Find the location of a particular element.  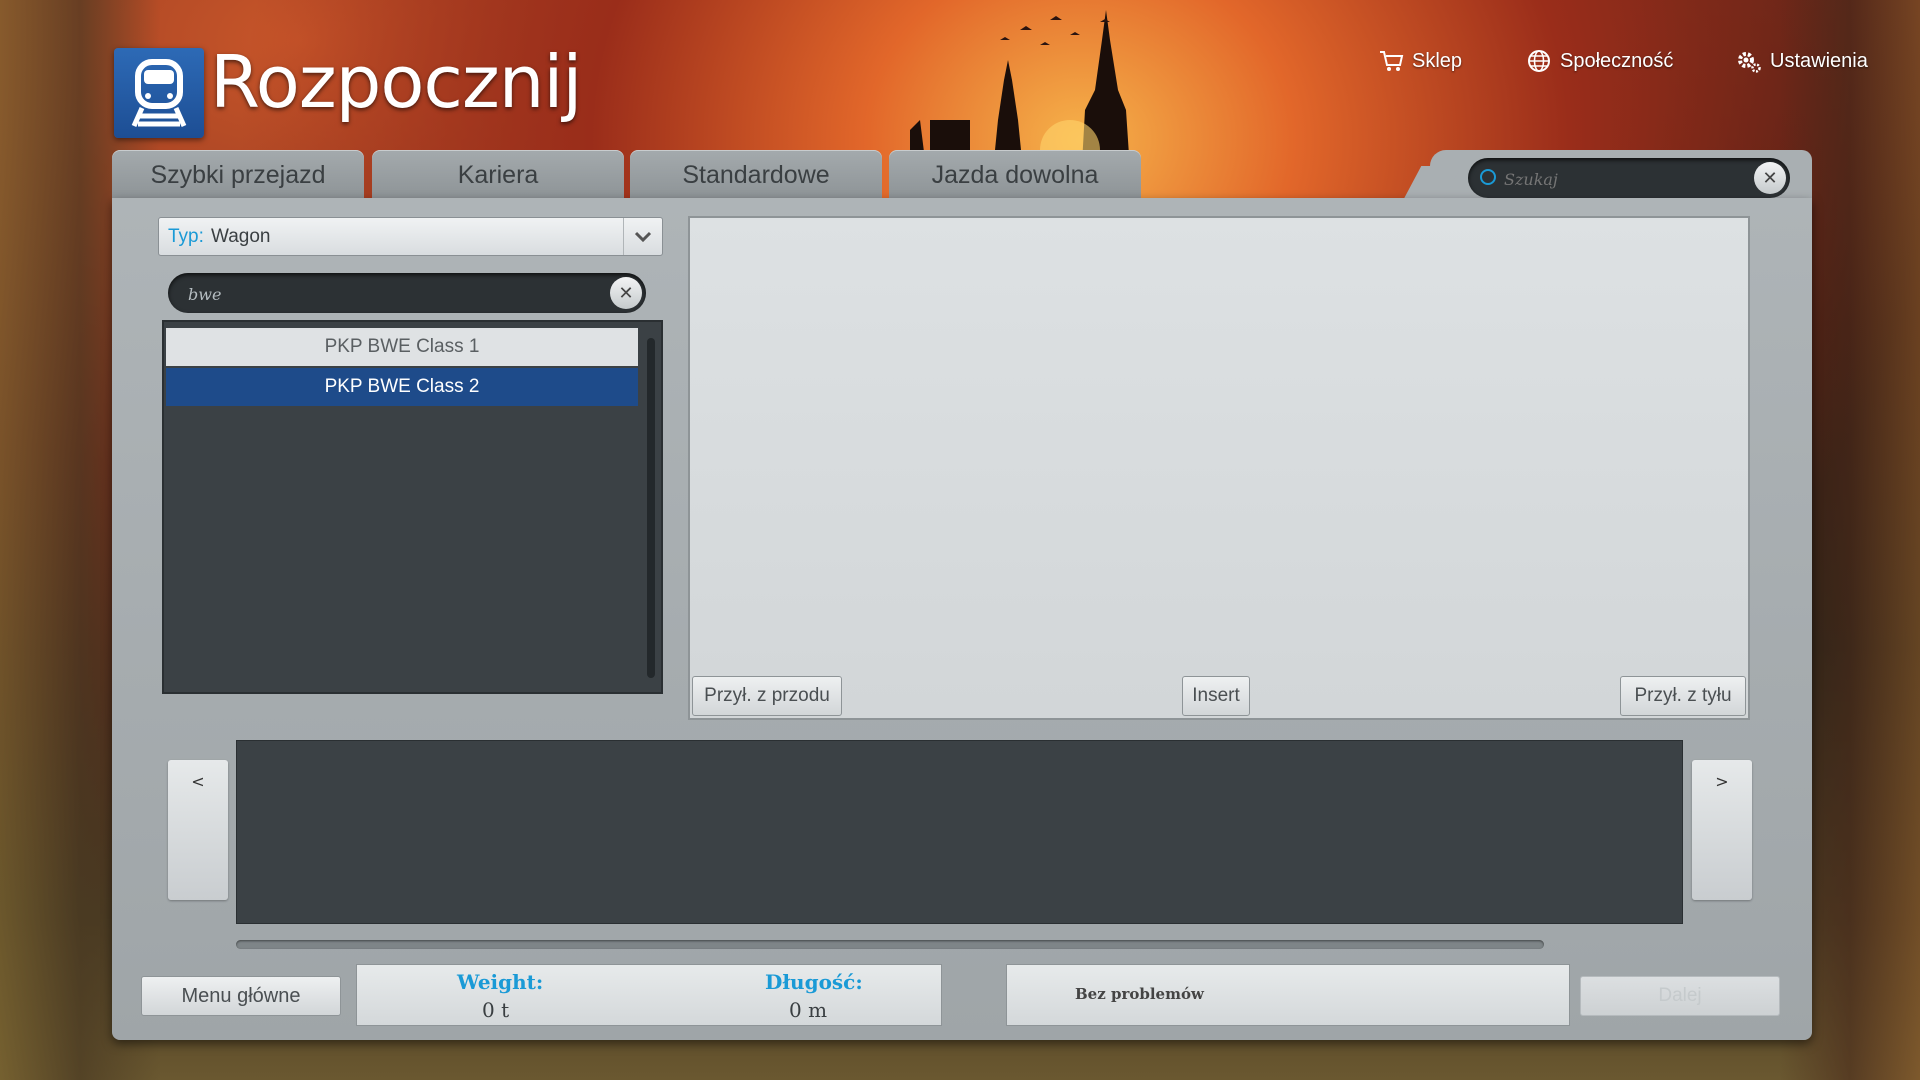

main-menu-button: Menu główne is located at coordinates (241, 996).